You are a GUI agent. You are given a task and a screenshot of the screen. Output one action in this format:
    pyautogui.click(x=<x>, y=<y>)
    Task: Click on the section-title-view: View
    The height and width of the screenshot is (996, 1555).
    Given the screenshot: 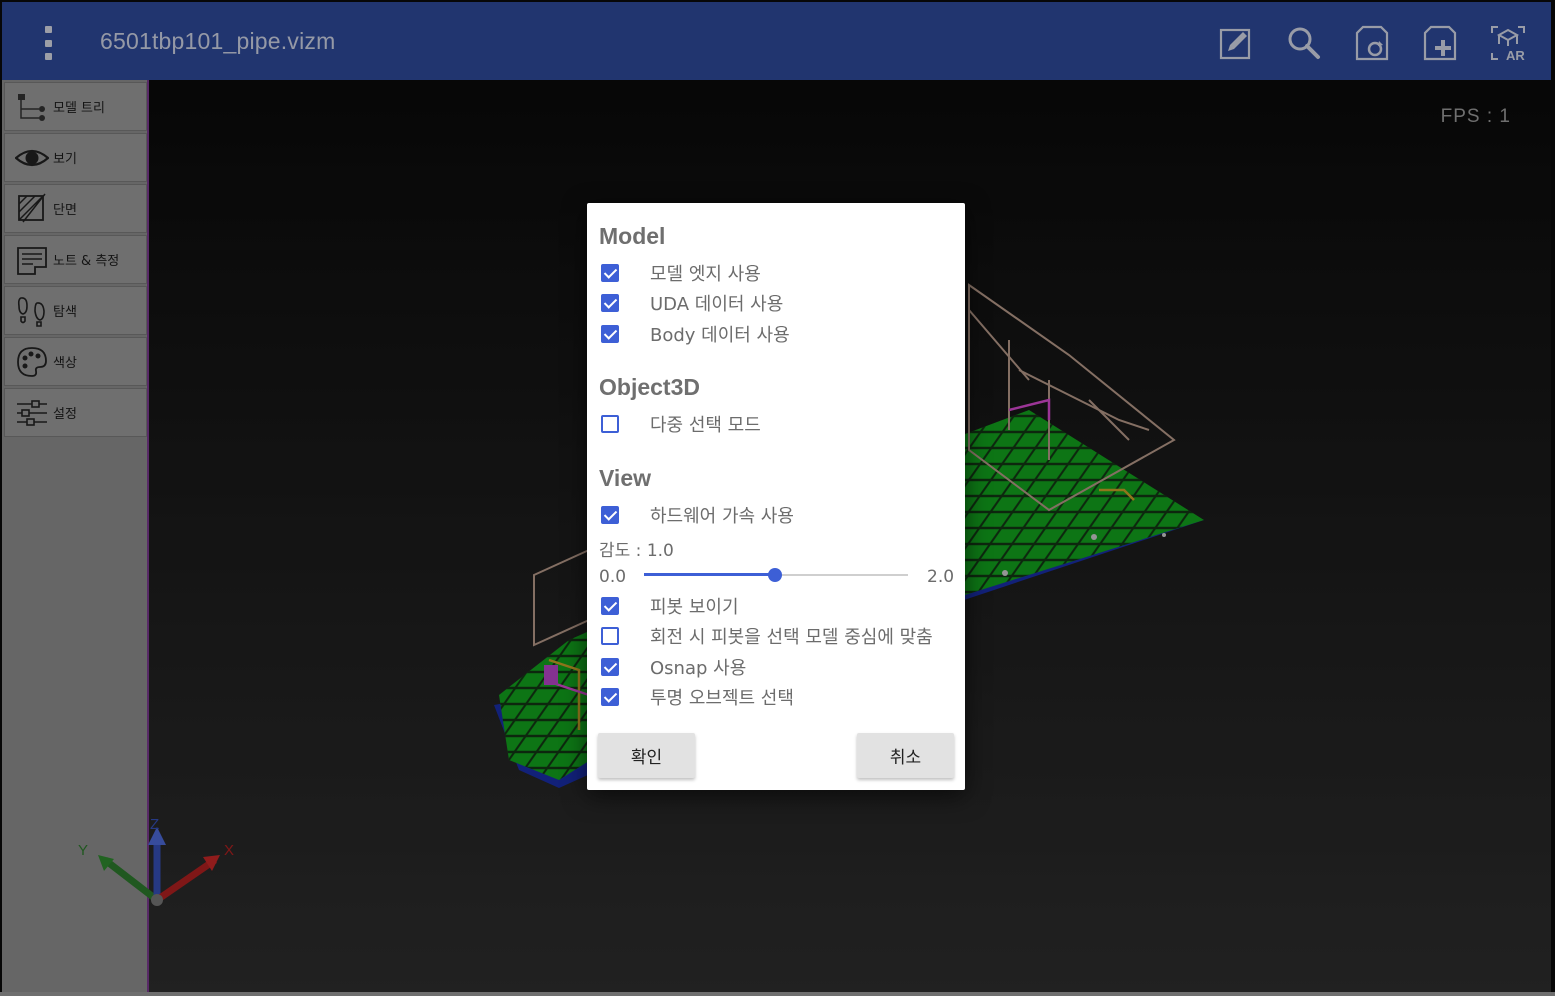 What is the action you would take?
    pyautogui.click(x=625, y=478)
    